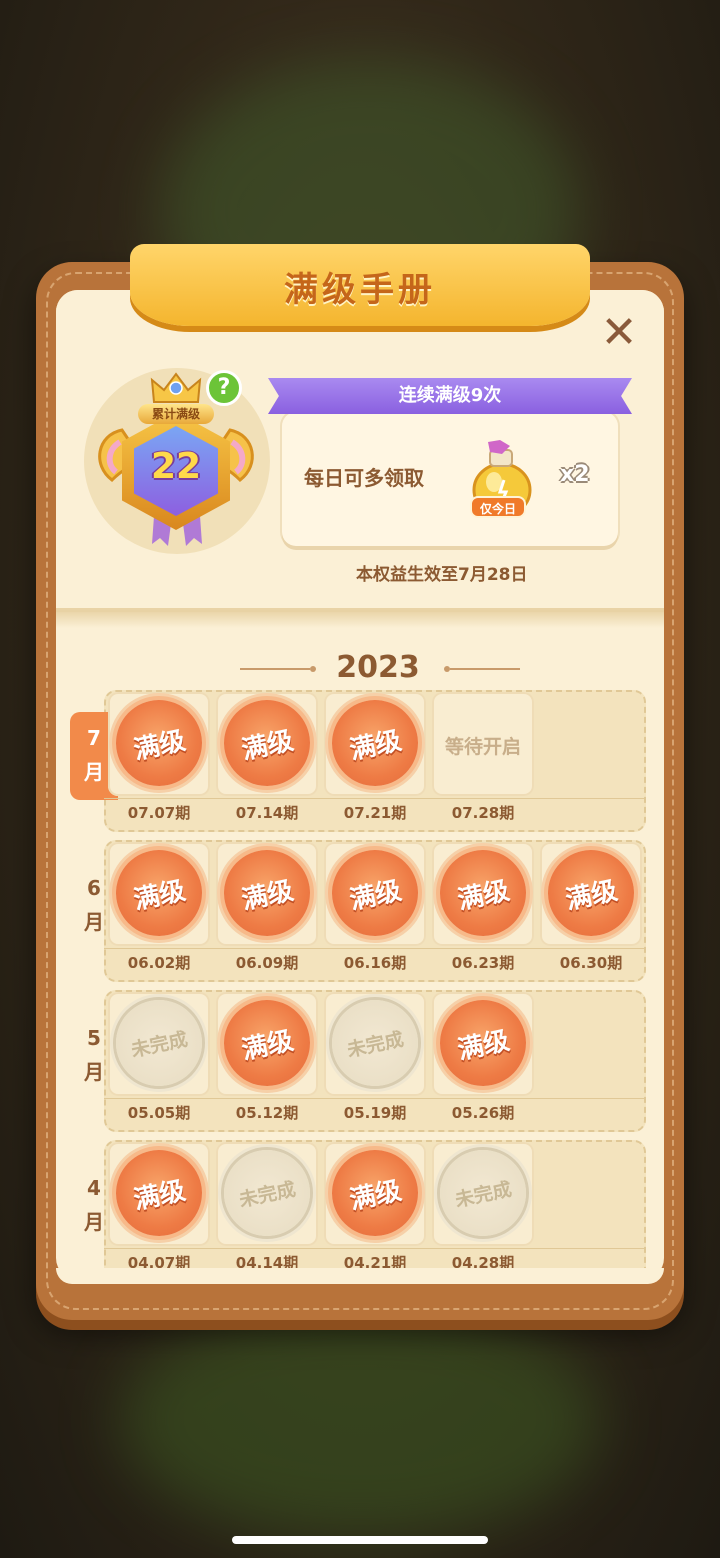  I want to click on crown-icon, so click(176, 387).